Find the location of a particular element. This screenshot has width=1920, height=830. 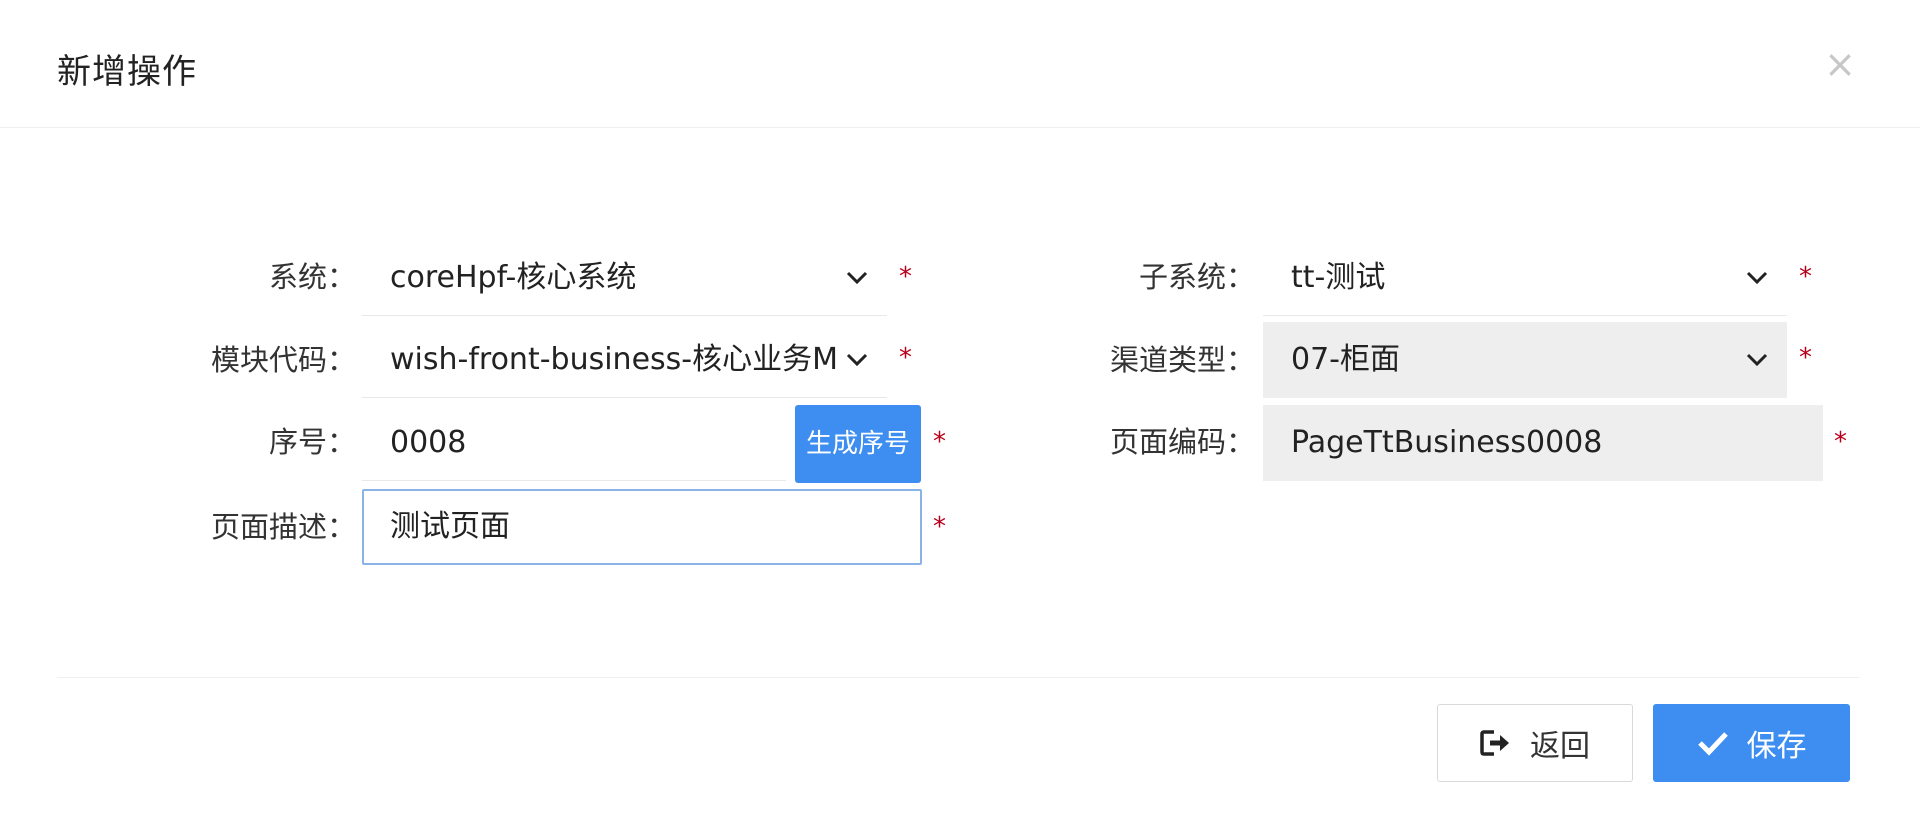

channel-type-value: 07-柜面 is located at coordinates (1345, 359).